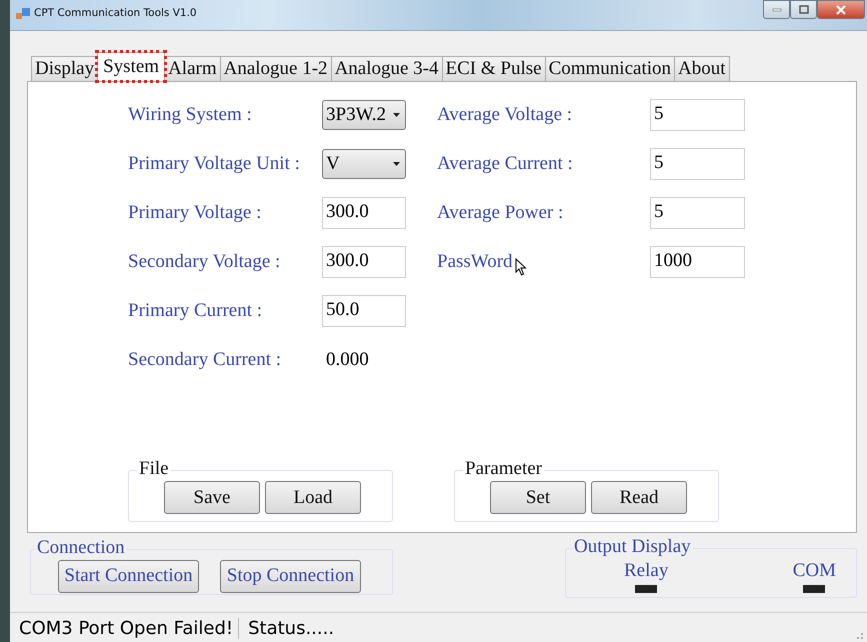 This screenshot has width=867, height=642. I want to click on field-label: Secondary Current :, so click(205, 360).